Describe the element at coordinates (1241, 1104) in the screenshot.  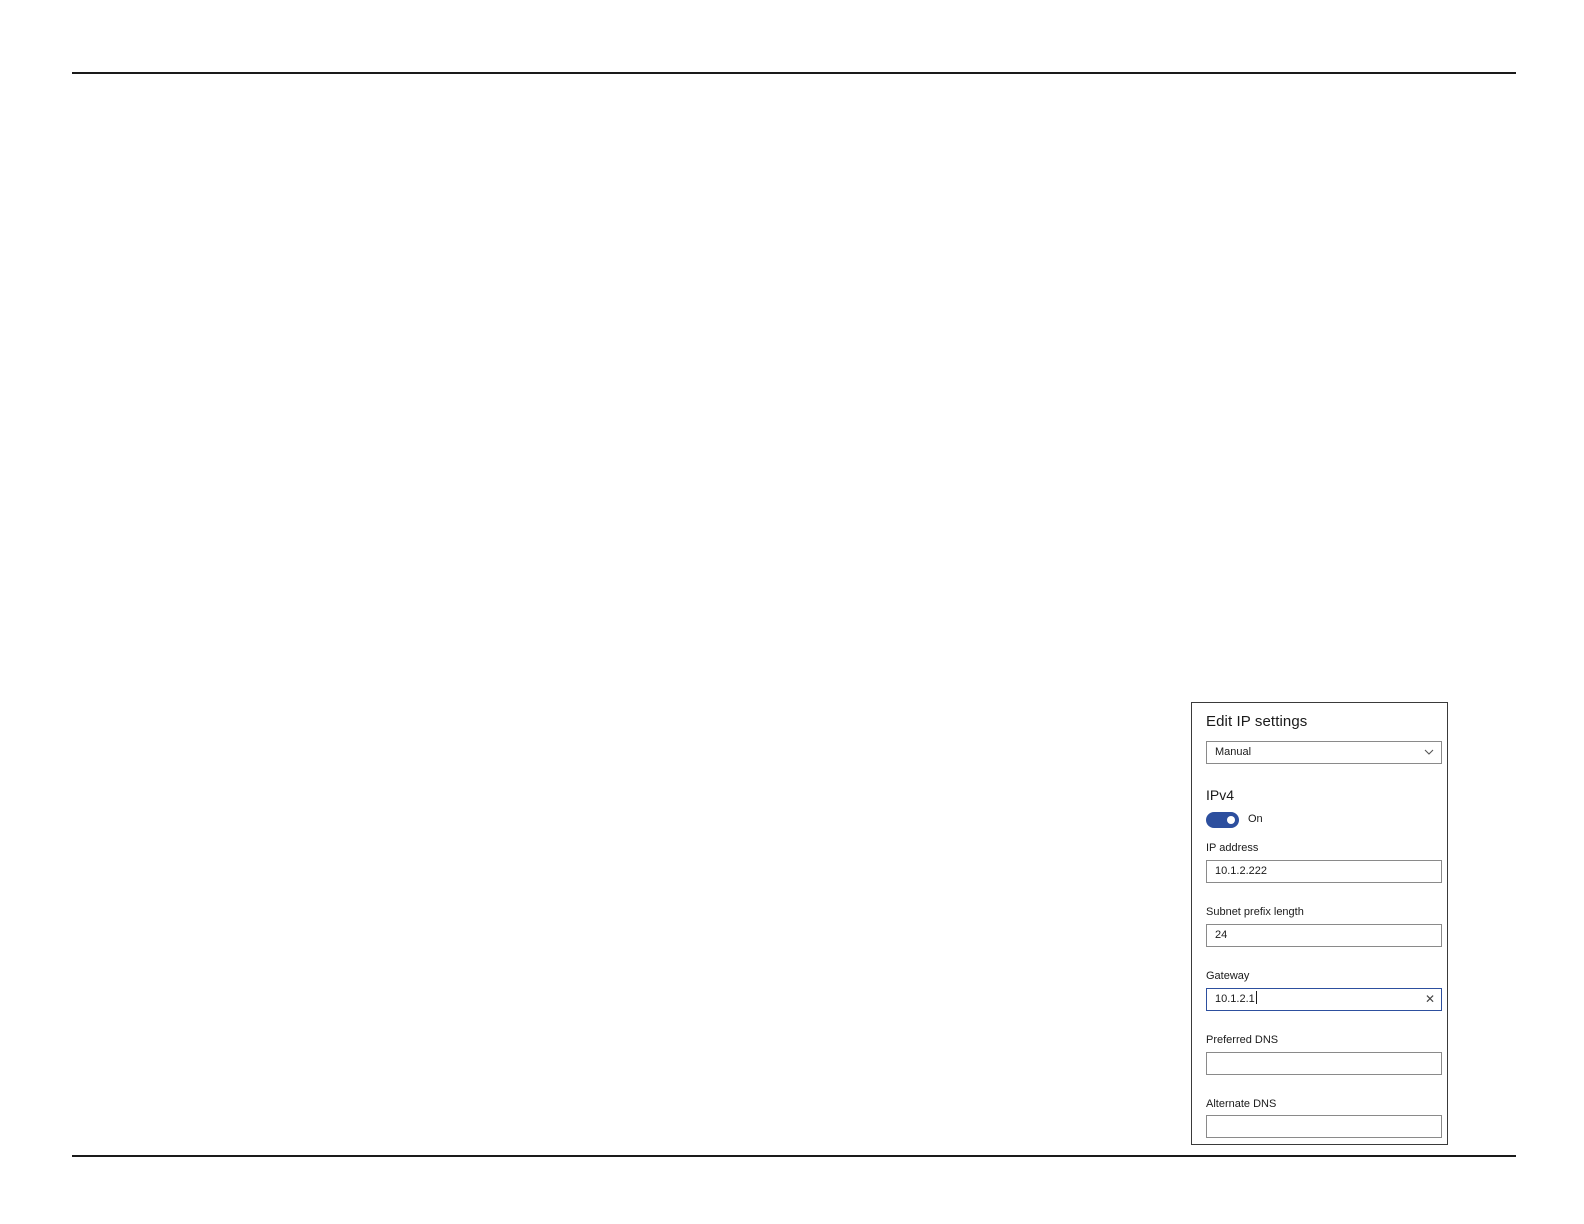
I see `alternate-dns-label: Alternate DNS` at that location.